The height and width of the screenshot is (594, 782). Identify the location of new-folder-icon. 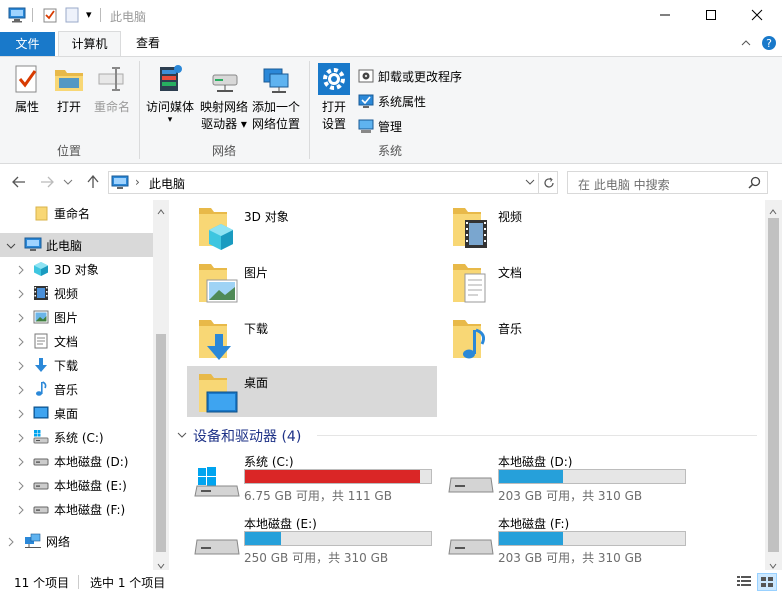
(72, 16).